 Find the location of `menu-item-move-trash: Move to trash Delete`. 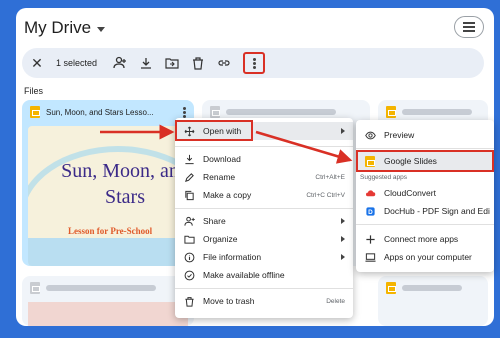

menu-item-move-trash: Move to trash Delete is located at coordinates (264, 301).